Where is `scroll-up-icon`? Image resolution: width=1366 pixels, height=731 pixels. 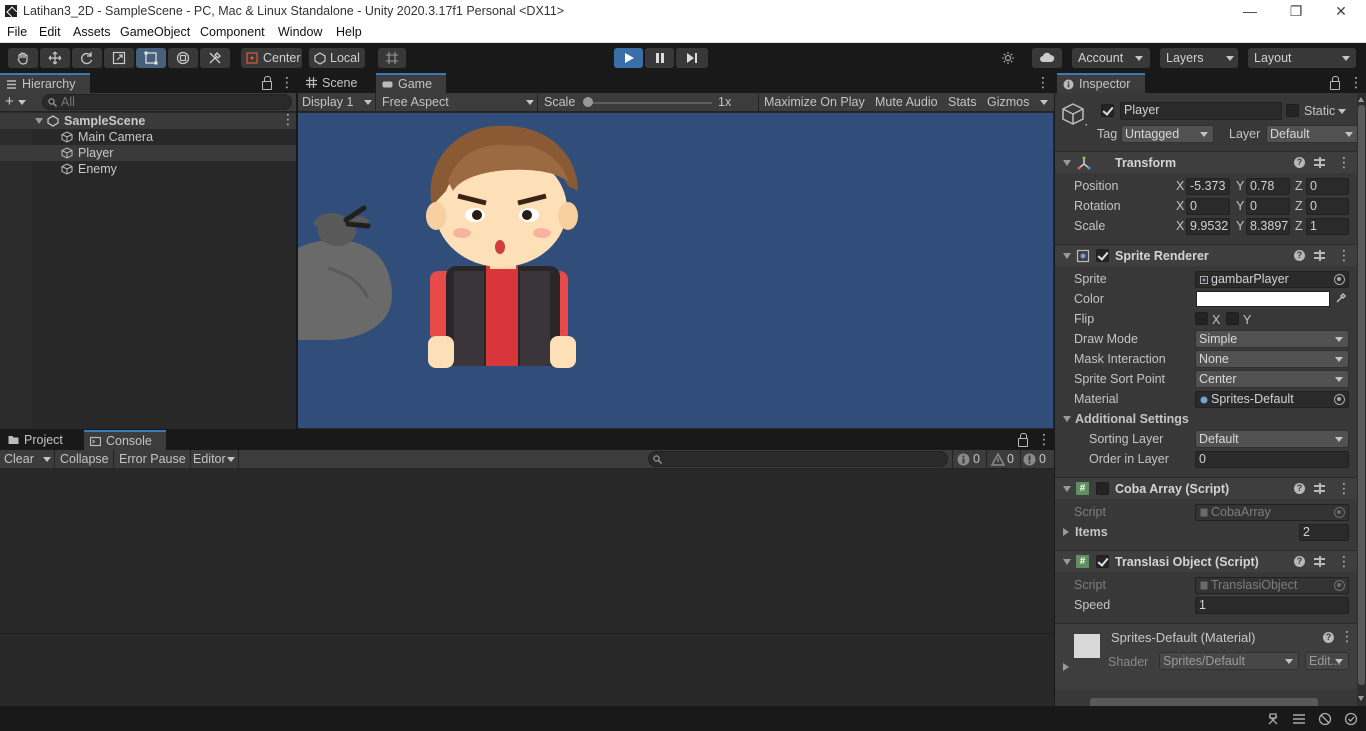
scroll-up-icon is located at coordinates (1361, 99).